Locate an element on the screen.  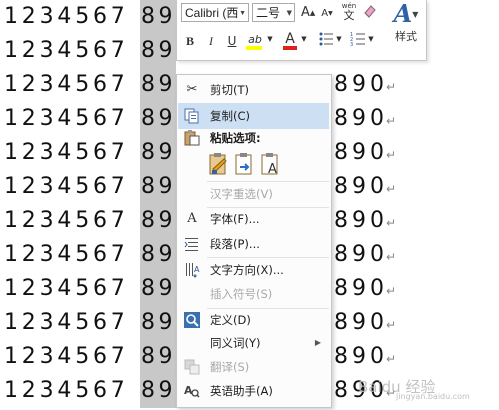
menu-item-synonyms: 同义词(Y) ▶ is located at coordinates (253, 343).